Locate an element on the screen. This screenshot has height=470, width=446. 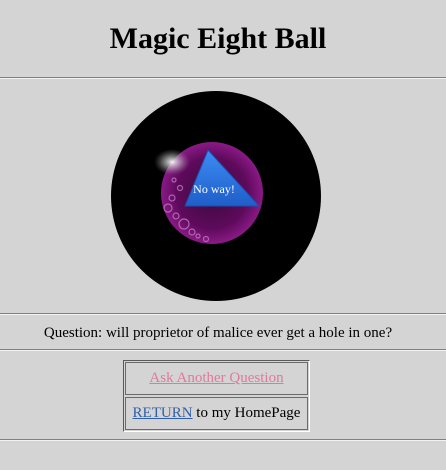
ask-another-question-link: Ask Another Question is located at coordinates (216, 378).